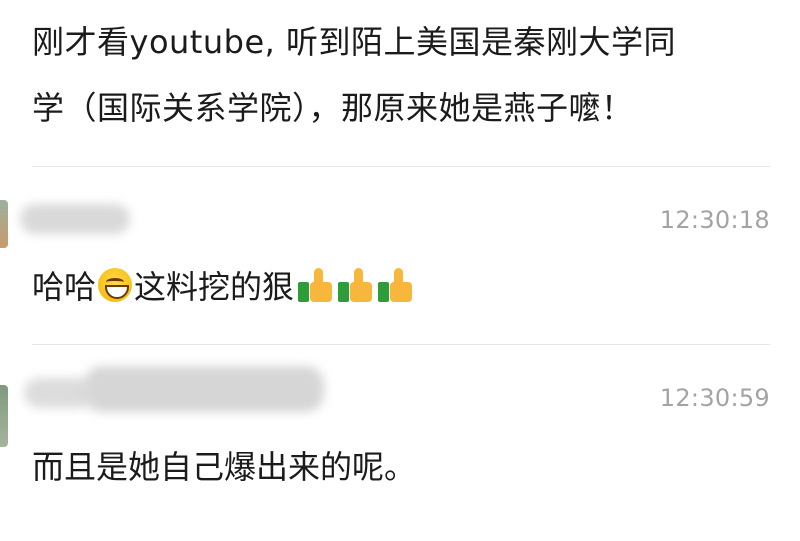  I want to click on comment-text-part: 这料挖的狠, so click(214, 287).